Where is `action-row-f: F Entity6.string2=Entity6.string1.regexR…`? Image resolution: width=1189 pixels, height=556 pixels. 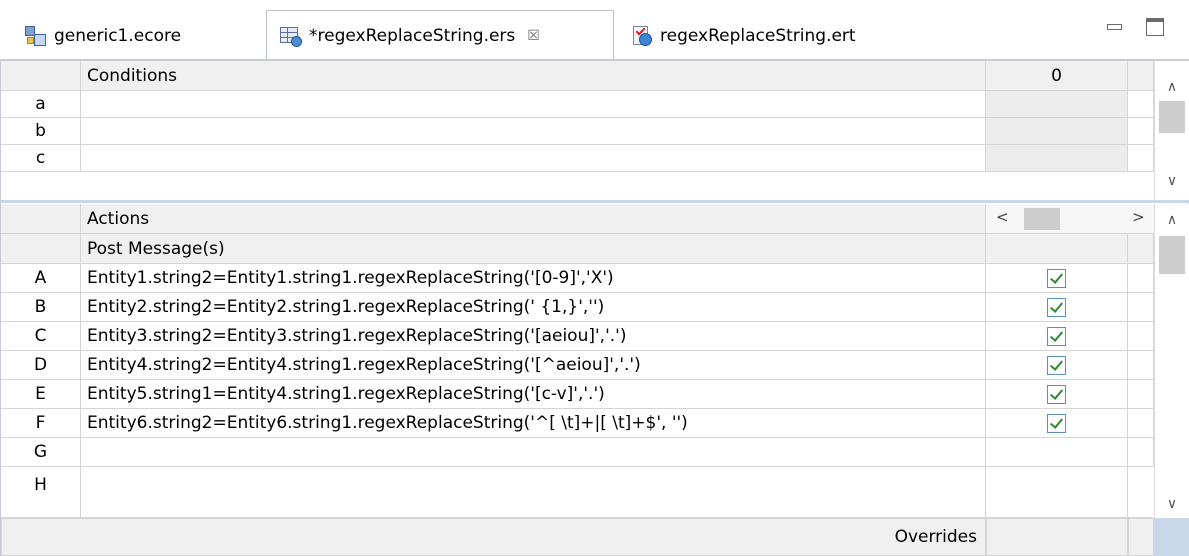
action-row-f: F Entity6.string2=Entity6.string1.regexR… is located at coordinates (577, 423).